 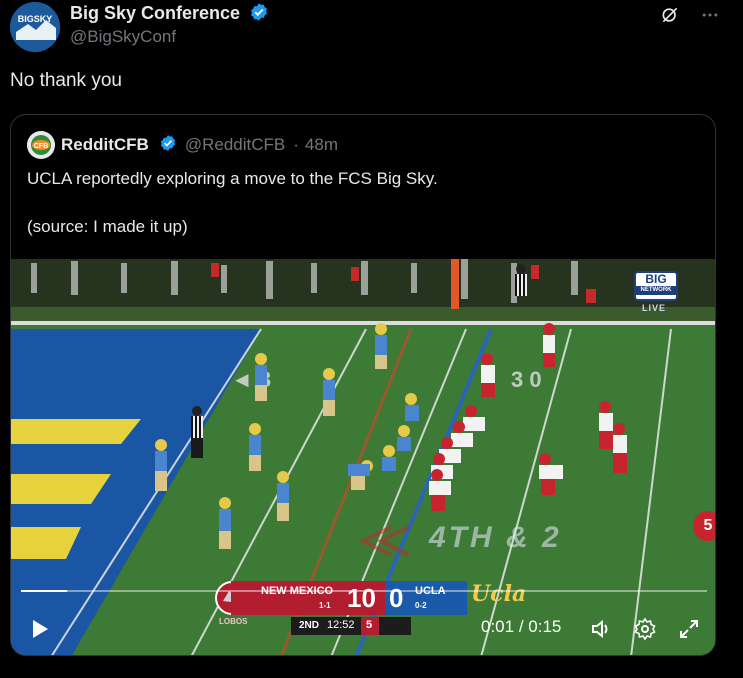 I want to click on team1-record: 1-1, so click(x=325, y=605).